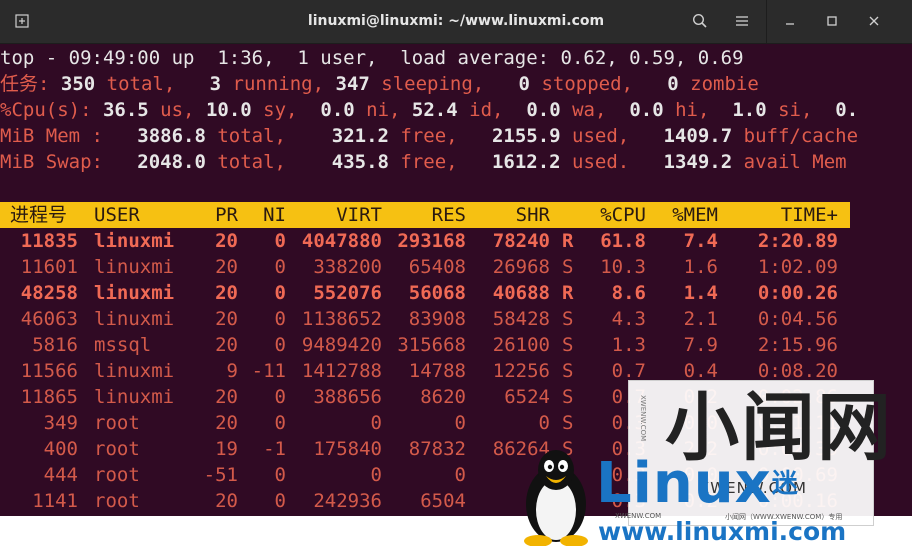 This screenshot has width=912, height=546. Describe the element at coordinates (347, 267) in the screenshot. I see `cell-virt: 338200` at that location.